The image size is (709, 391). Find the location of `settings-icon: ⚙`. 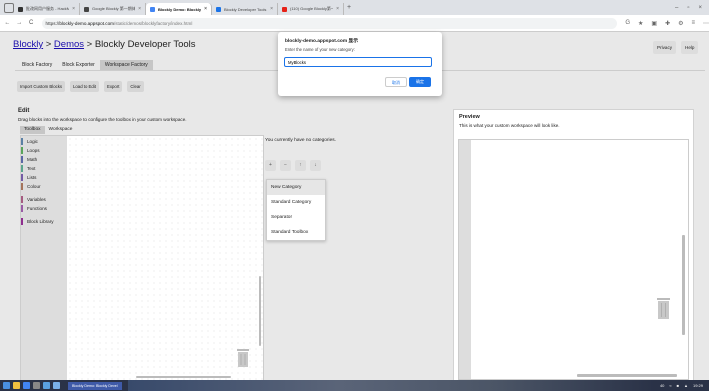

settings-icon: ⚙ is located at coordinates (680, 23).